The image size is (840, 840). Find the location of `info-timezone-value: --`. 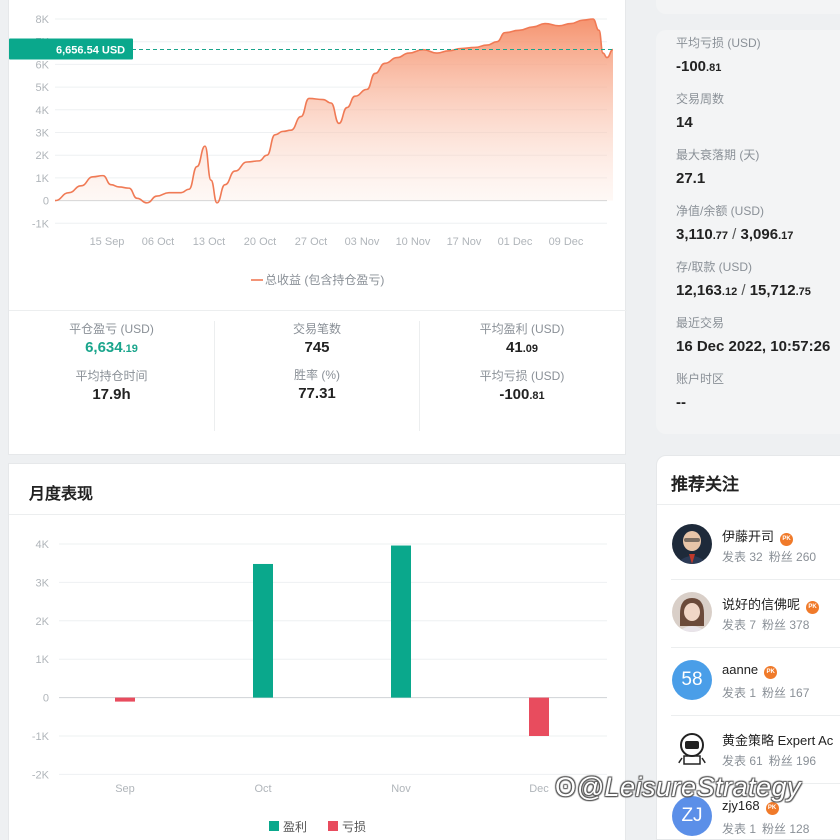

info-timezone-value: -- is located at coordinates (681, 402).